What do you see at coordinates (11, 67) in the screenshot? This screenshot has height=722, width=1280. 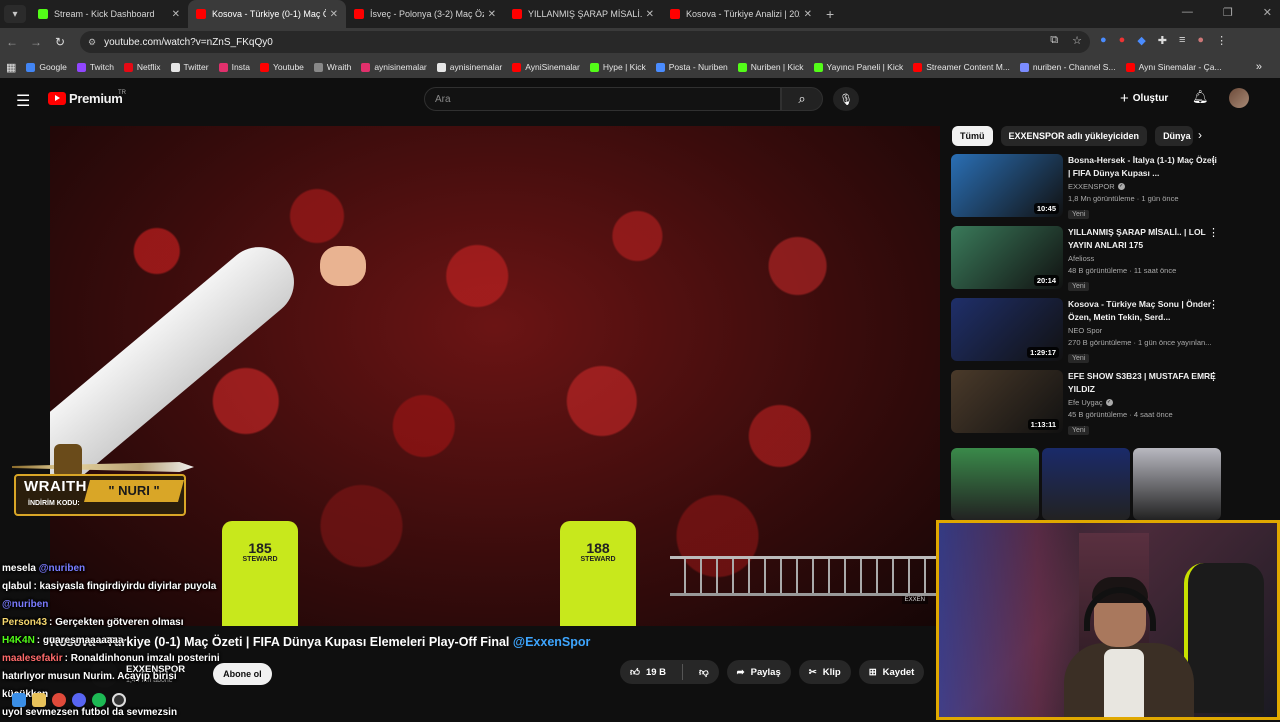 I see `apps-grid-icon: ▦` at bounding box center [11, 67].